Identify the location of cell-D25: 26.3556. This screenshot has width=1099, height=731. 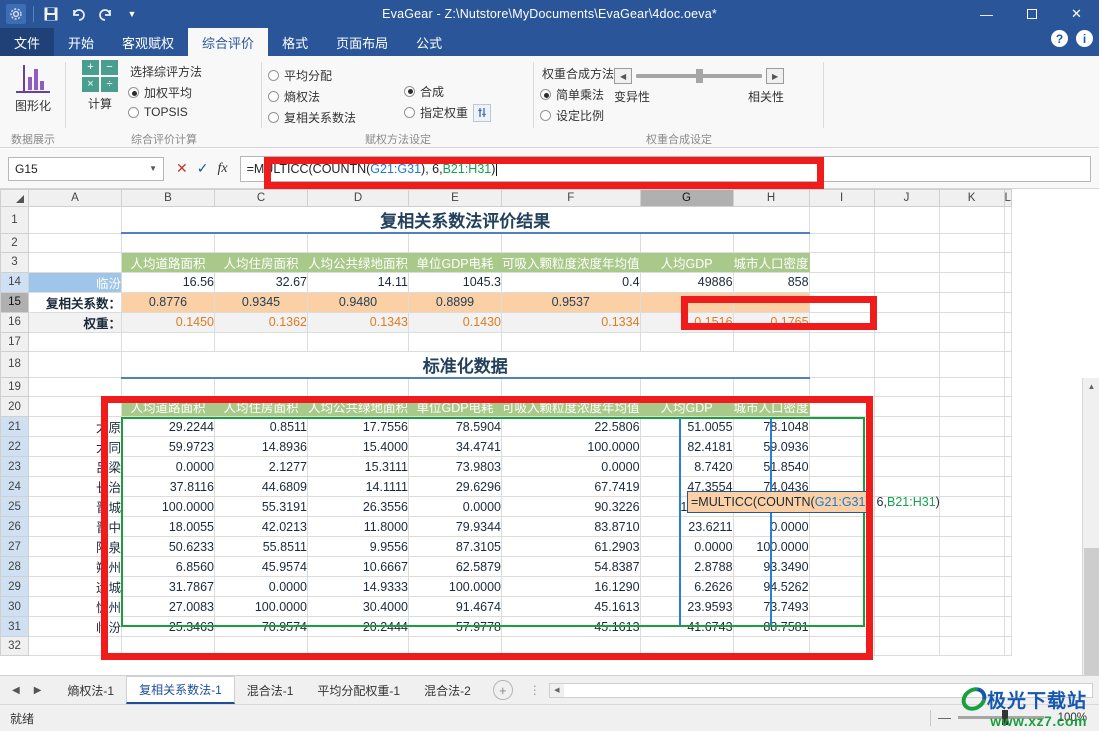
(358, 506).